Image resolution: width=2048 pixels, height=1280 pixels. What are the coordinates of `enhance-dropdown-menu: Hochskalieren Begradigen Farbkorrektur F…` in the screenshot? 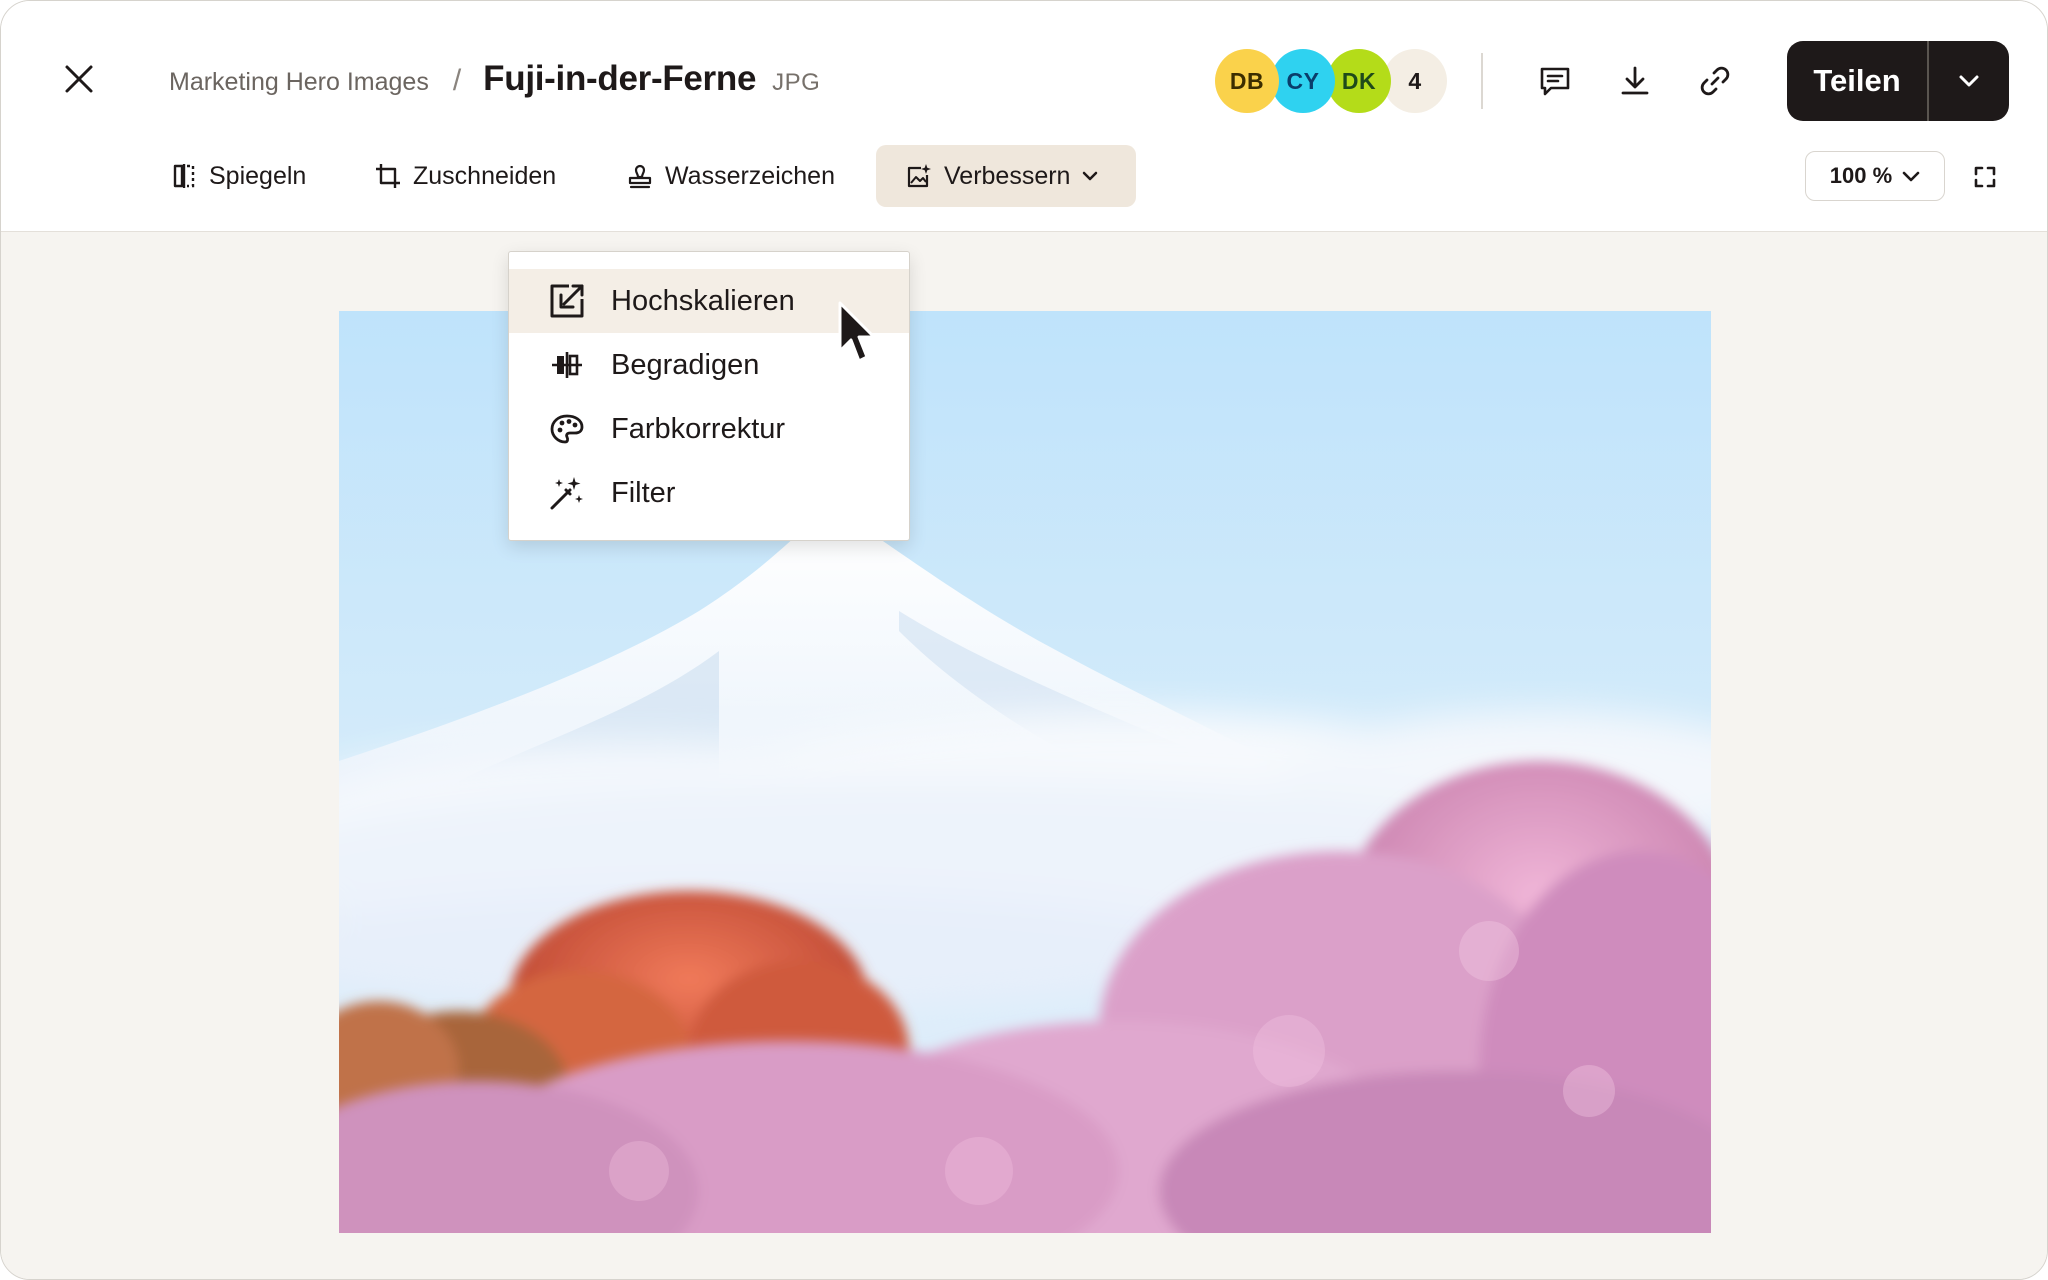 It's located at (709, 396).